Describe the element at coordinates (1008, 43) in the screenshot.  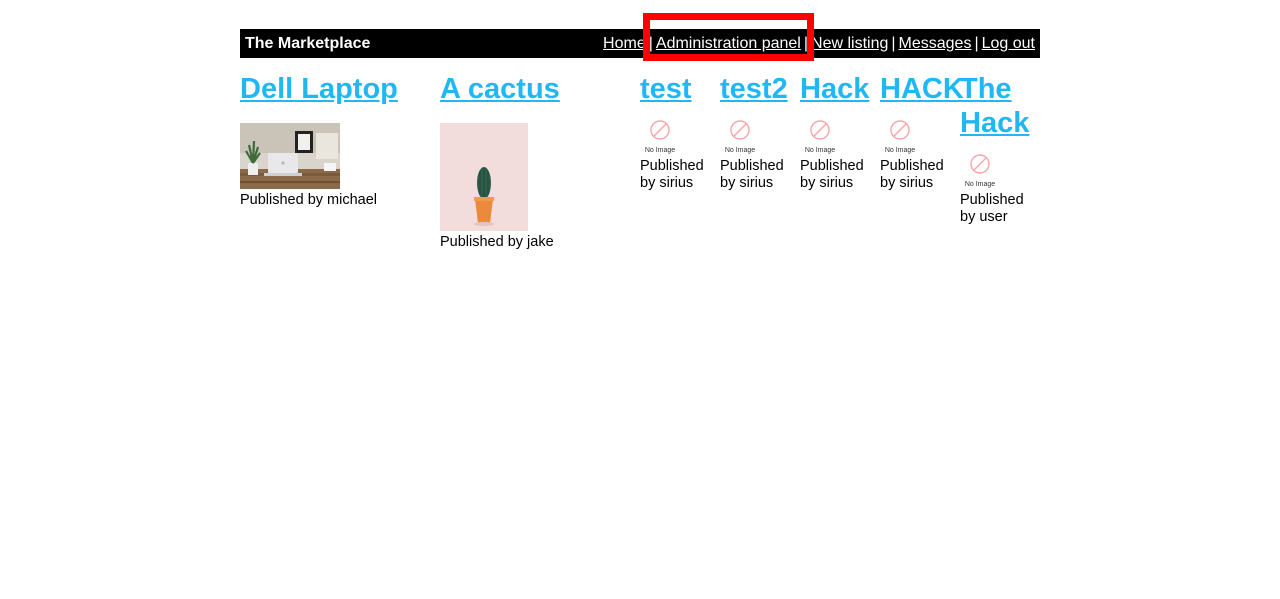
I see `nav-logout-link: Log out` at that location.